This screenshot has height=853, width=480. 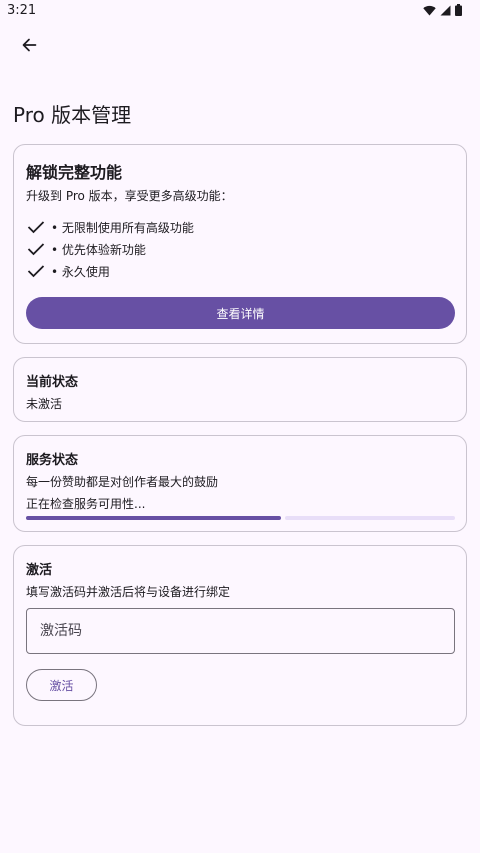 What do you see at coordinates (22, 10) in the screenshot?
I see `status-time: 3:21` at bounding box center [22, 10].